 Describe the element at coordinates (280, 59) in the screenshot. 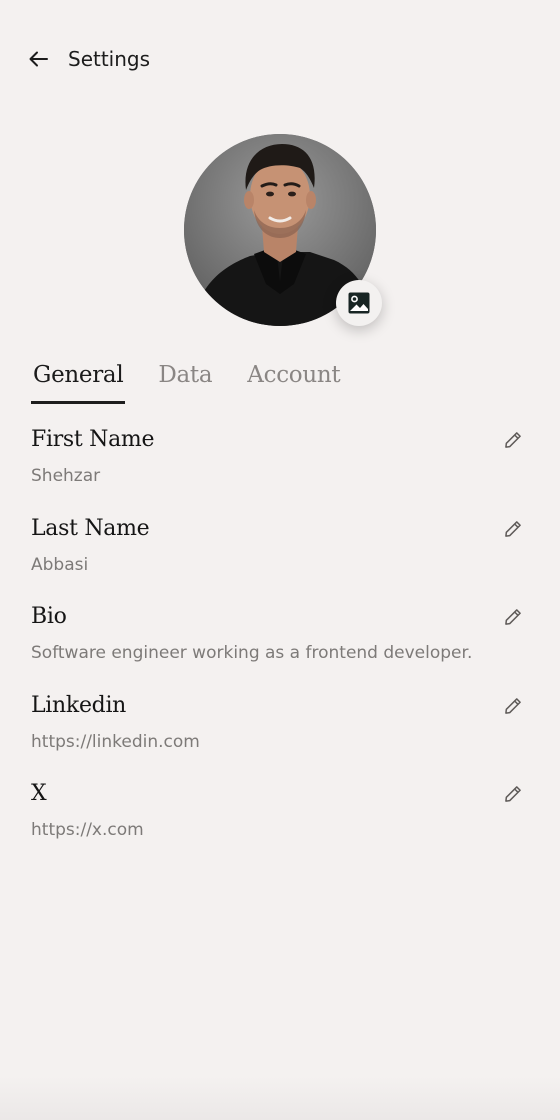

I see `top-app-bar: Settings` at that location.